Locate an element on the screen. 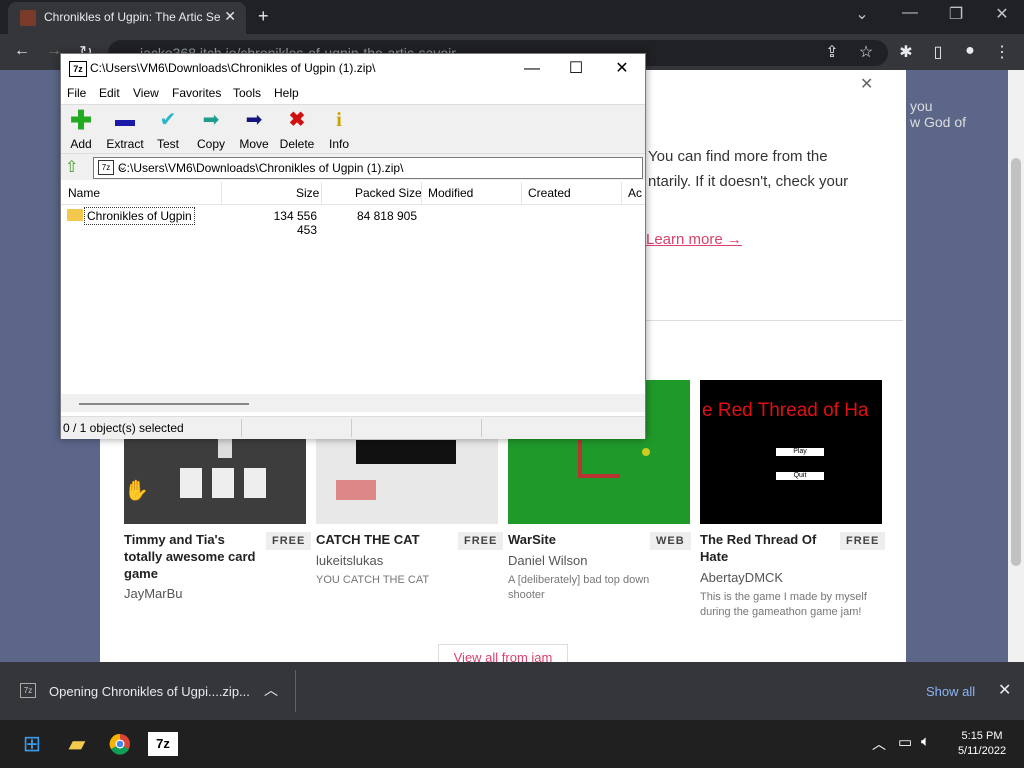  file-explorer-icon: ▰ is located at coordinates (77, 744).